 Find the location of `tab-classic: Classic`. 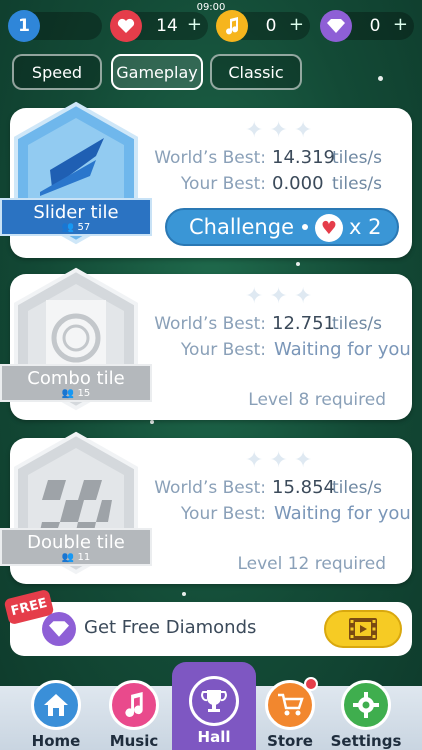

tab-classic: Classic is located at coordinates (256, 72).